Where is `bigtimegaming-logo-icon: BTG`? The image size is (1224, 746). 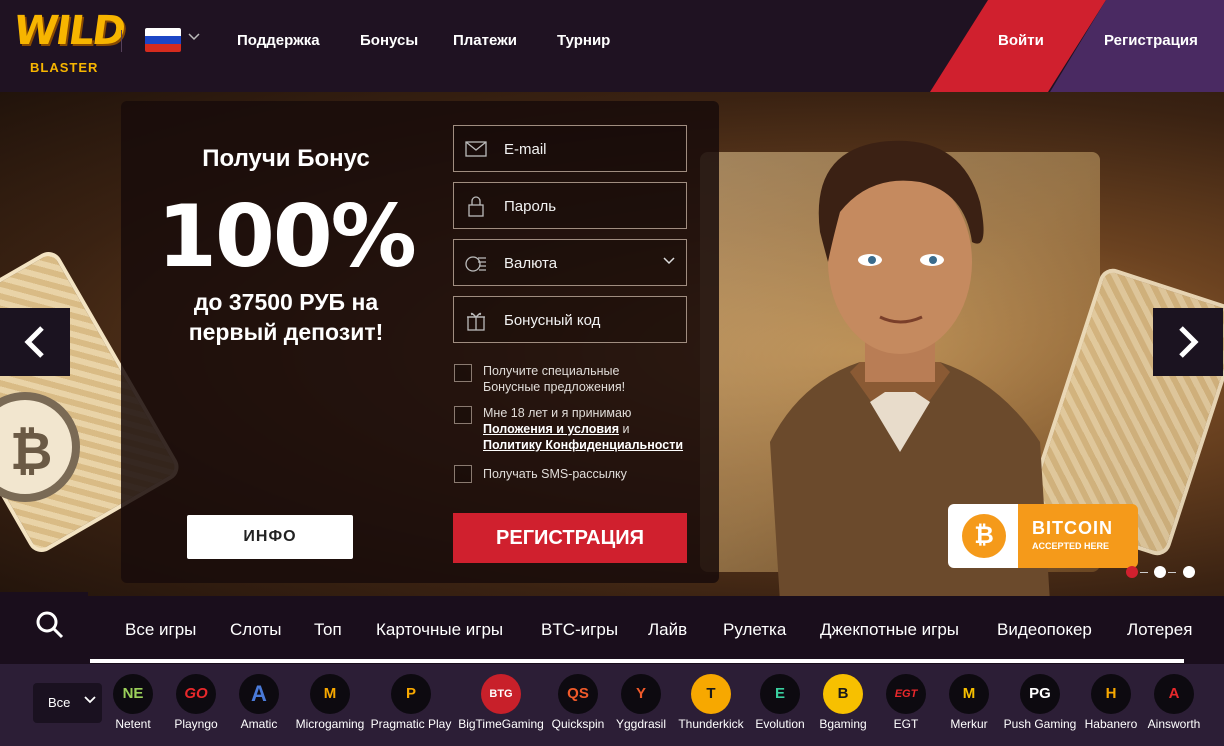 bigtimegaming-logo-icon: BTG is located at coordinates (501, 694).